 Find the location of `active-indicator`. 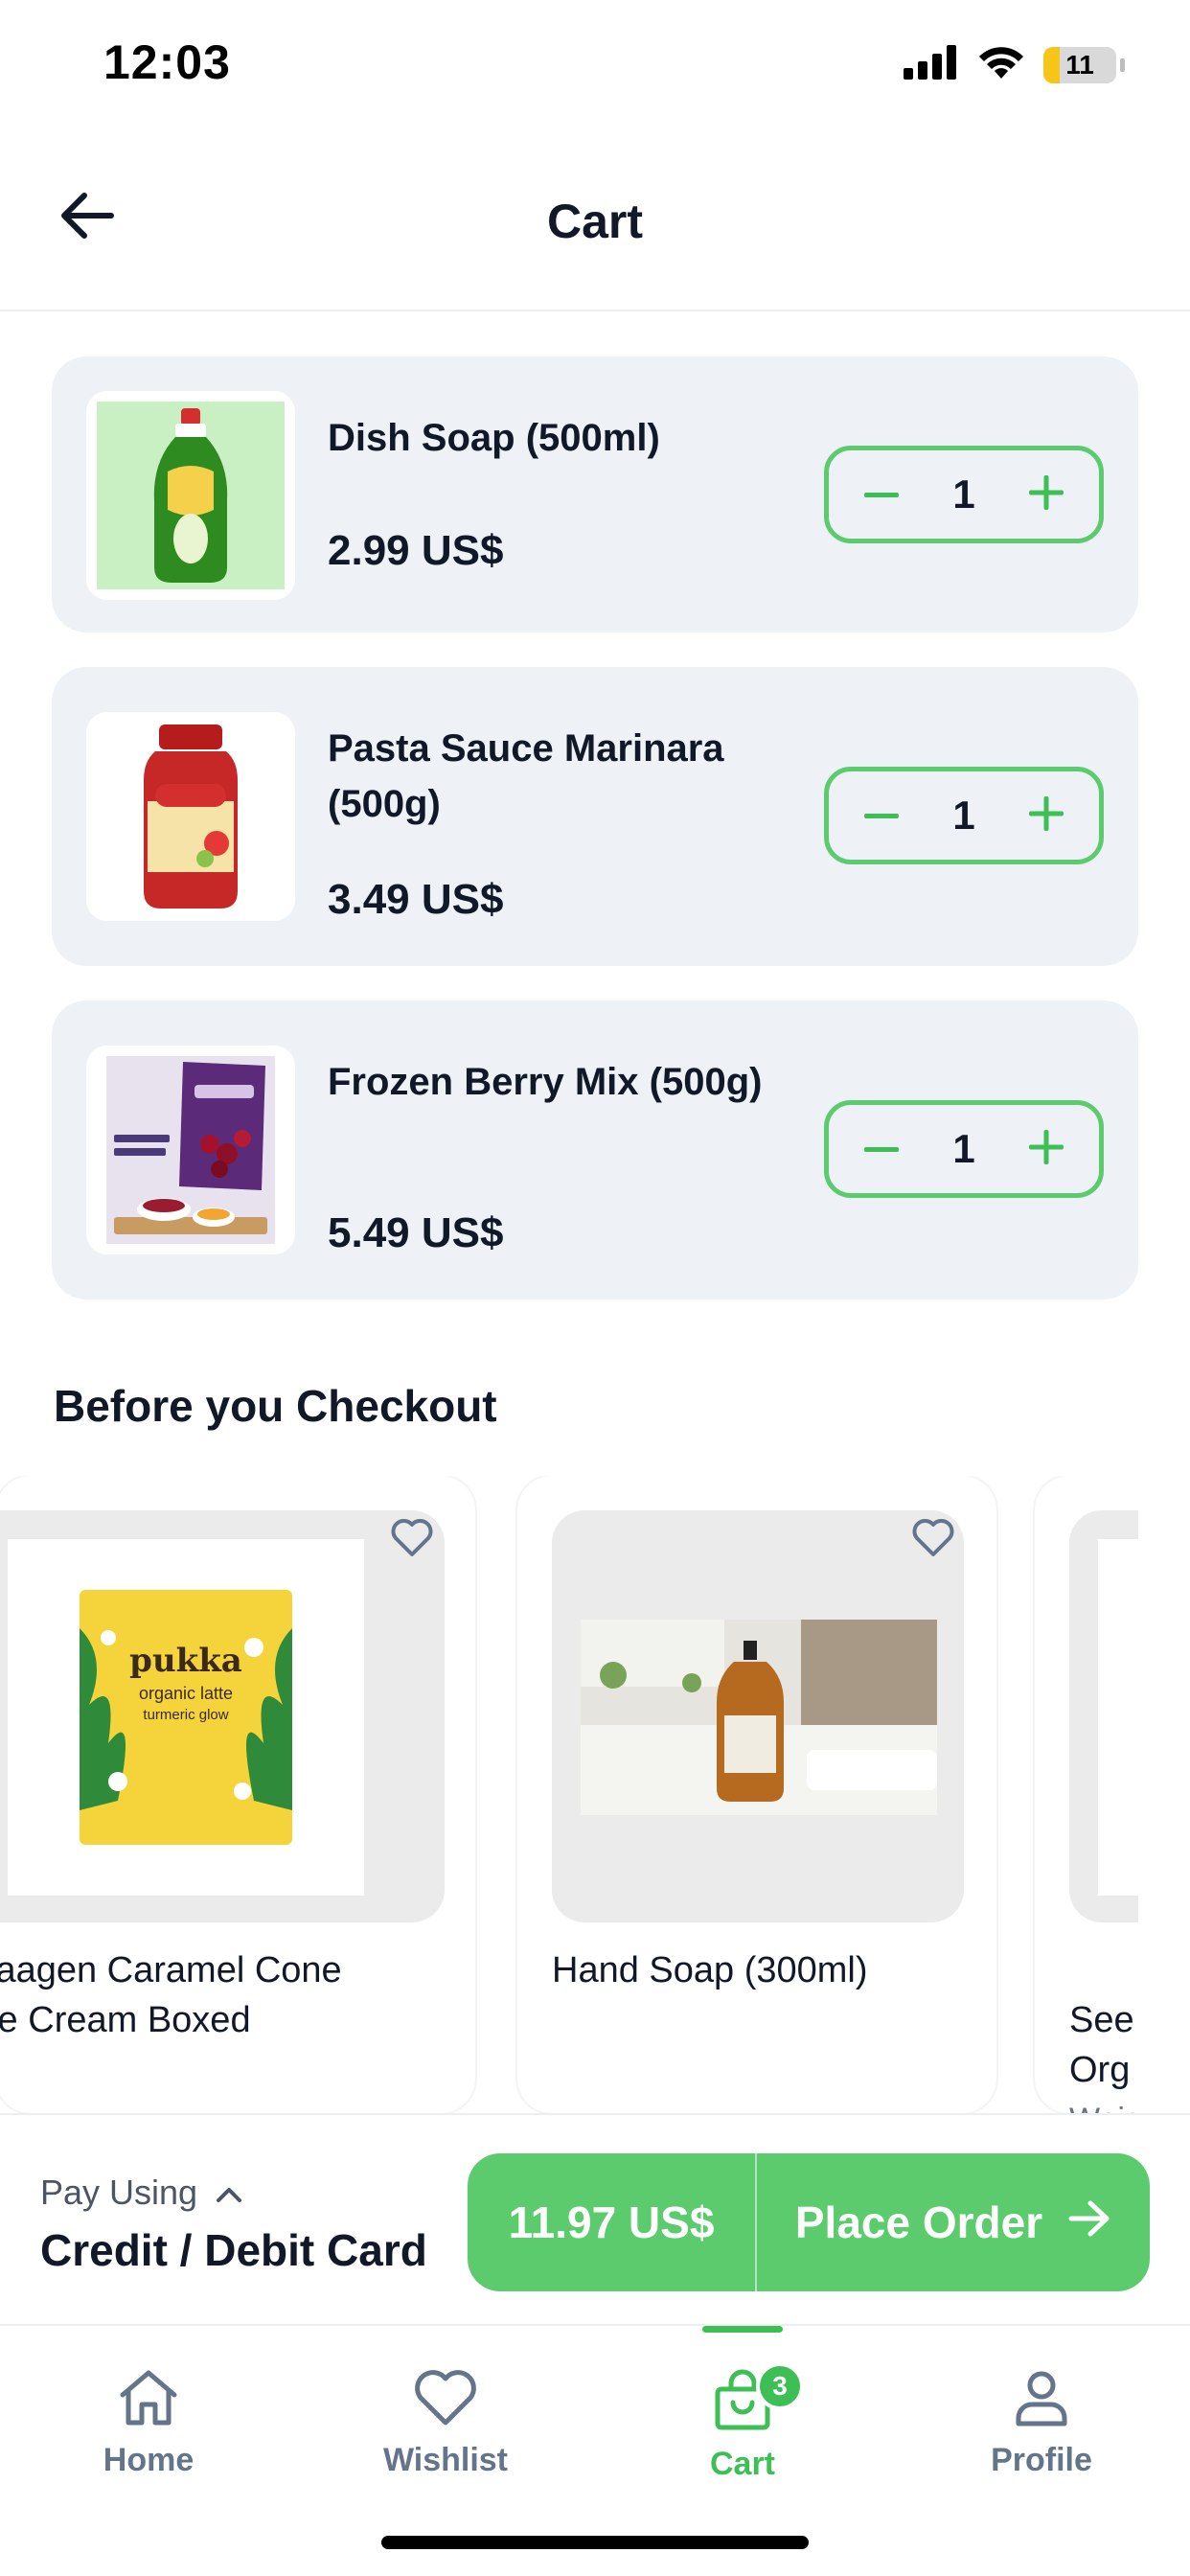

active-indicator is located at coordinates (743, 2329).